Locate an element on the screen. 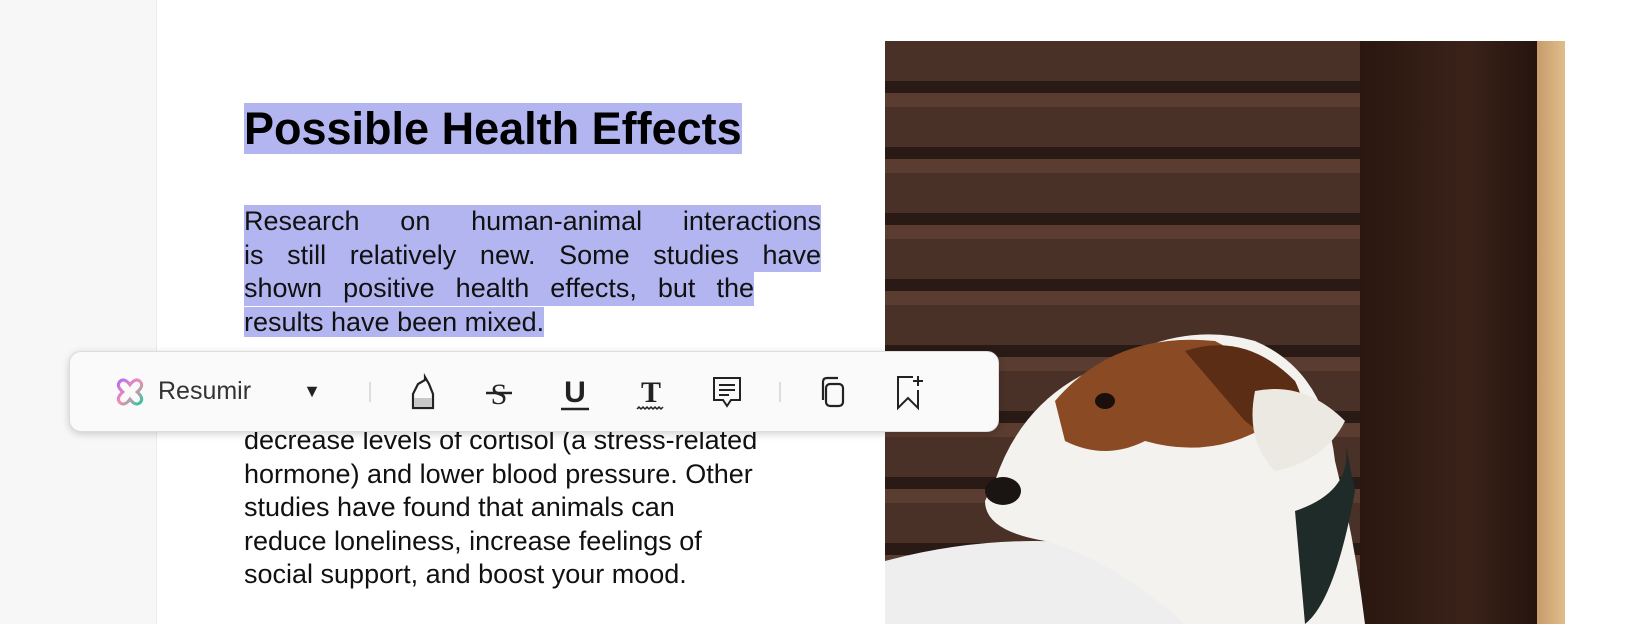  bookmark-add-icon is located at coordinates (909, 392).